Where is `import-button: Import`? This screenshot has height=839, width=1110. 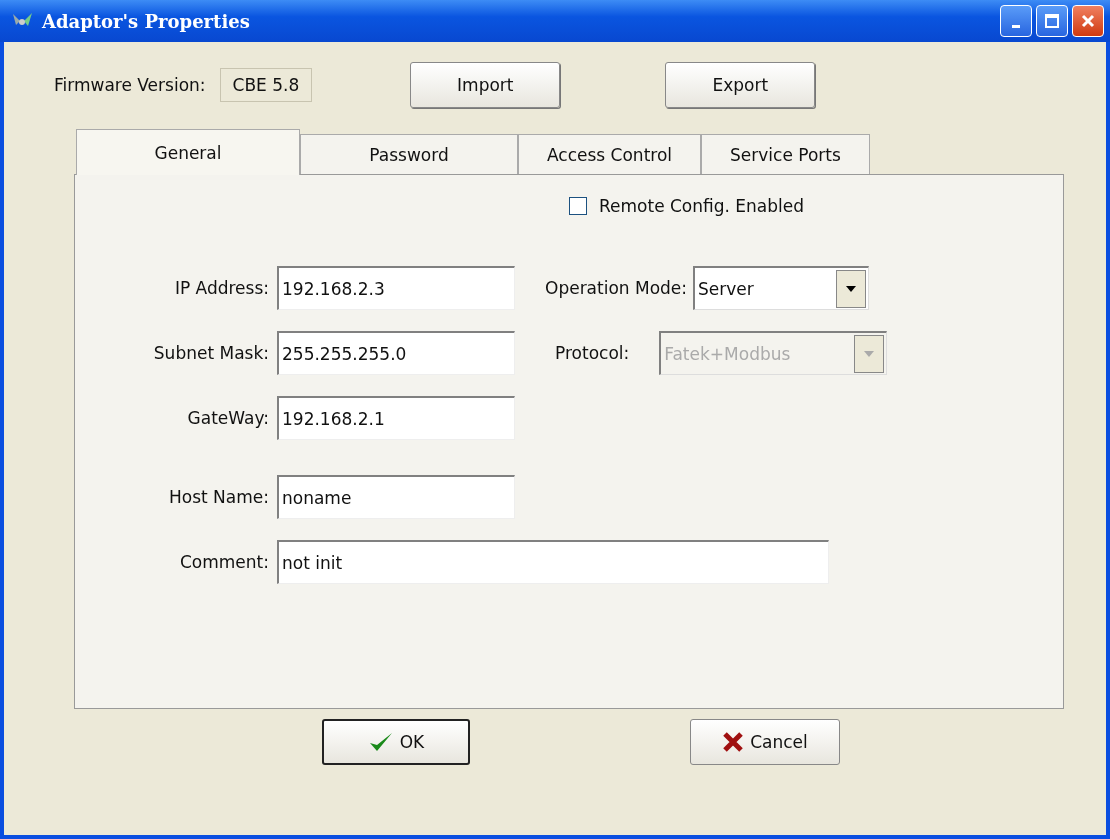
import-button: Import is located at coordinates (485, 85).